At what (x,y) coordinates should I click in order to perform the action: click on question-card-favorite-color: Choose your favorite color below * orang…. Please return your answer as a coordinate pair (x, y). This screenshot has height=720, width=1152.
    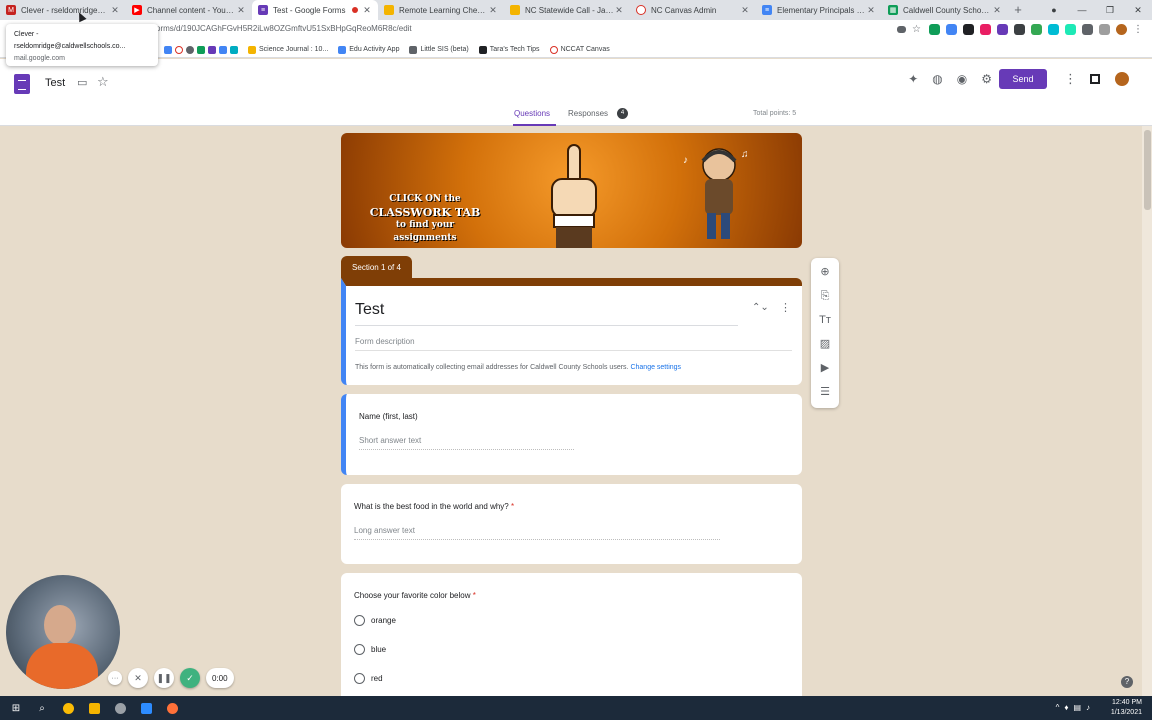
    Looking at the image, I should click on (571, 634).